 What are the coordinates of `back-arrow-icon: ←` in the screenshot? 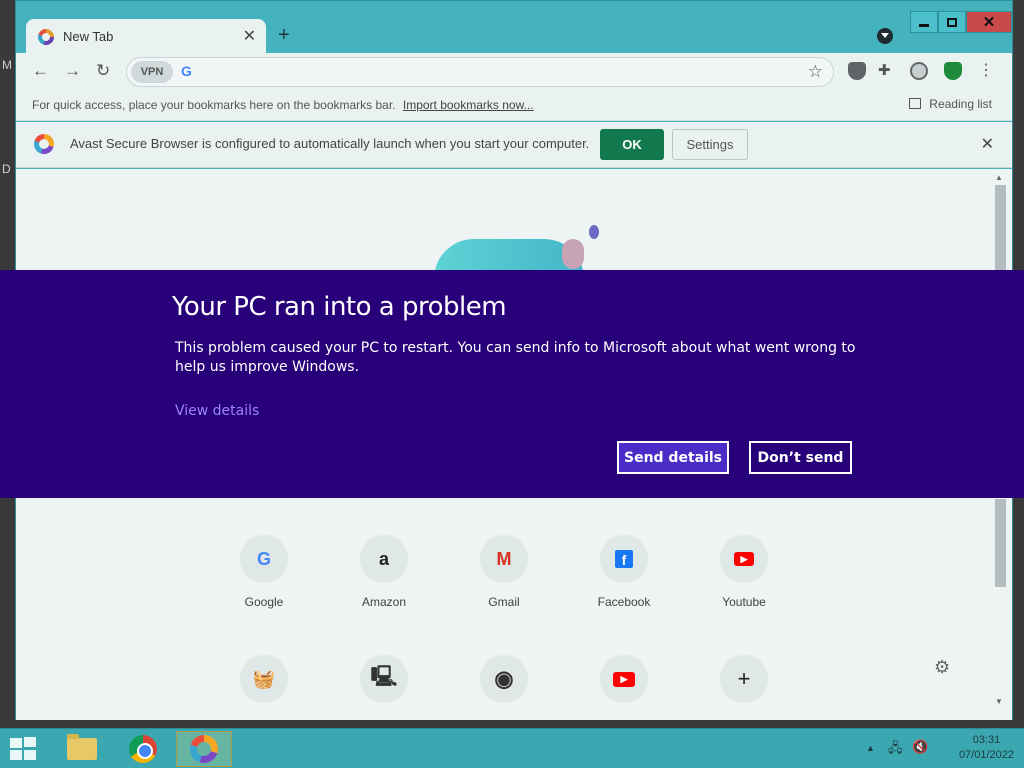 It's located at (40, 71).